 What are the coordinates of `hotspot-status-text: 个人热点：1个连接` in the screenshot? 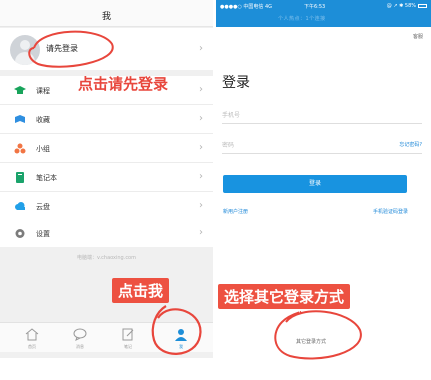 It's located at (302, 19).